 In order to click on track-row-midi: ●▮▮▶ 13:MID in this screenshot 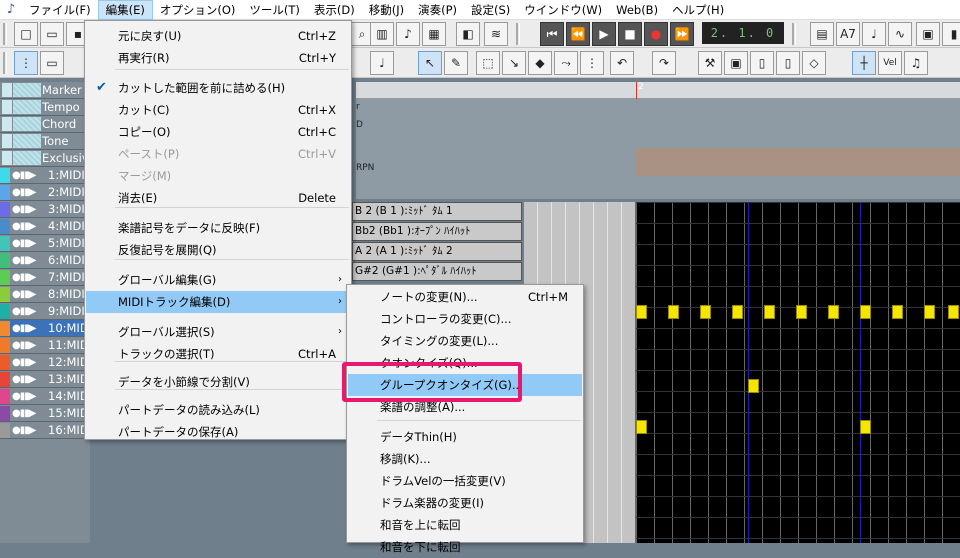, I will do `click(45, 379)`.